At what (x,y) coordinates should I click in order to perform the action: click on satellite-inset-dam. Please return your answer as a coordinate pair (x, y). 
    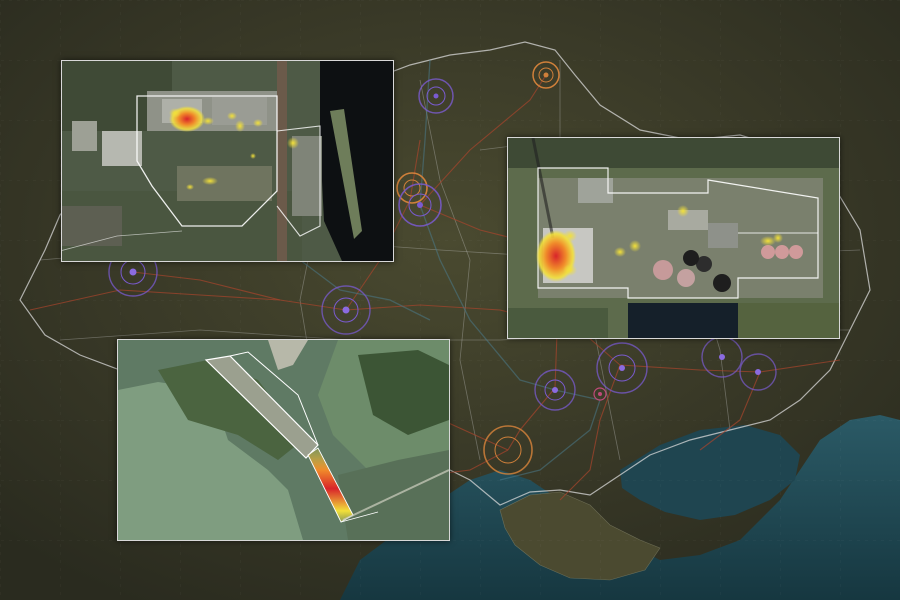
    Looking at the image, I should click on (283, 440).